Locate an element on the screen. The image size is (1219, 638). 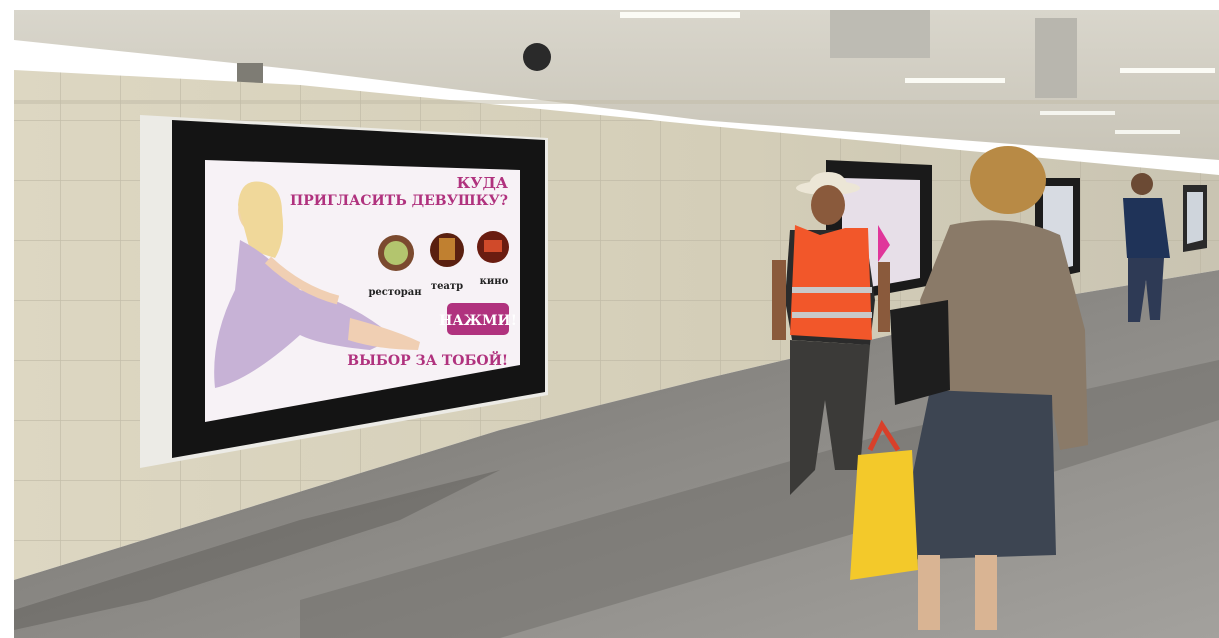
option-label: кино is located at coordinates (494, 281).